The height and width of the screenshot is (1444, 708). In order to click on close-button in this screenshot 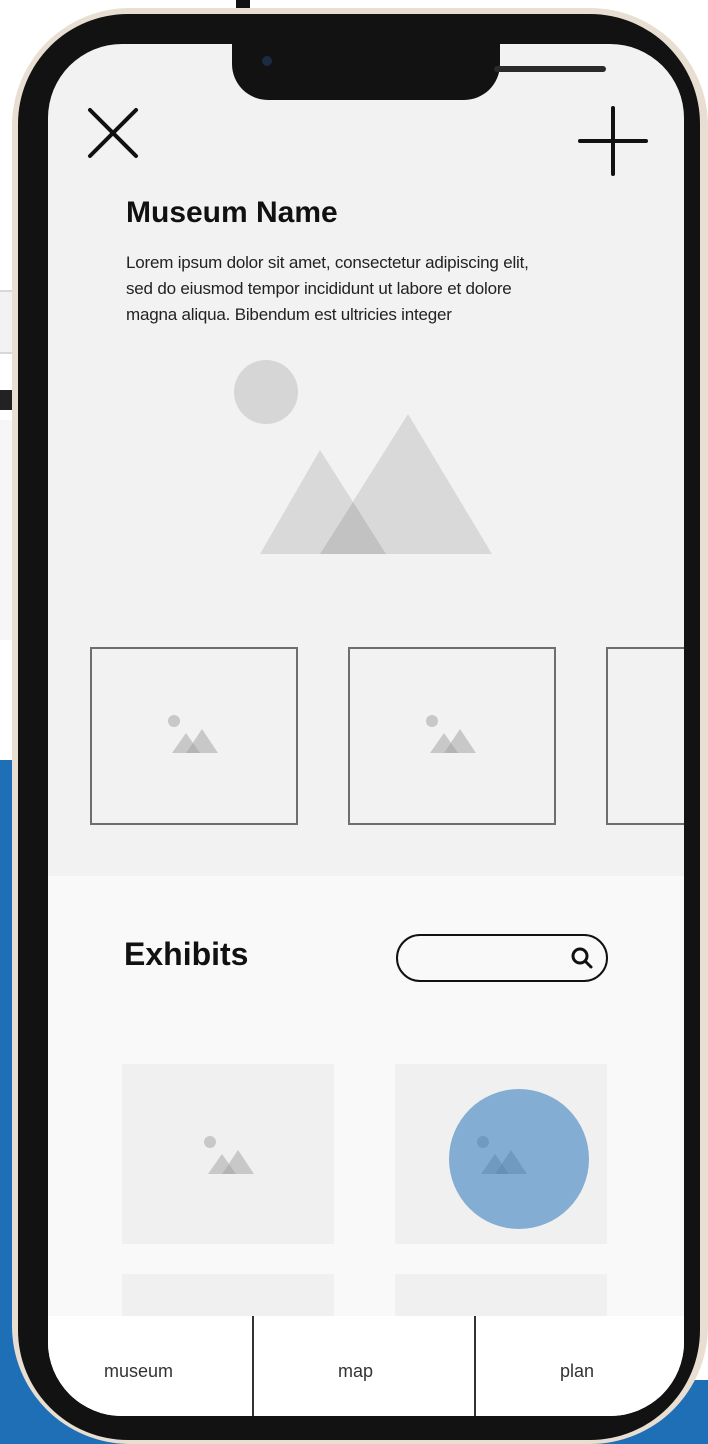, I will do `click(114, 134)`.